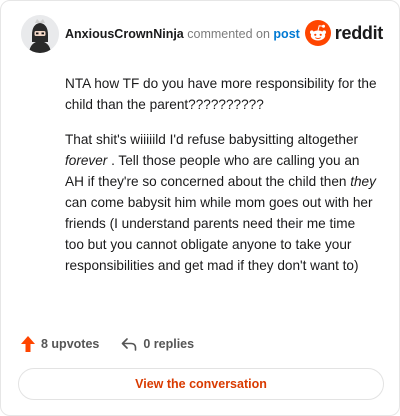  I want to click on avatar, so click(40, 34).